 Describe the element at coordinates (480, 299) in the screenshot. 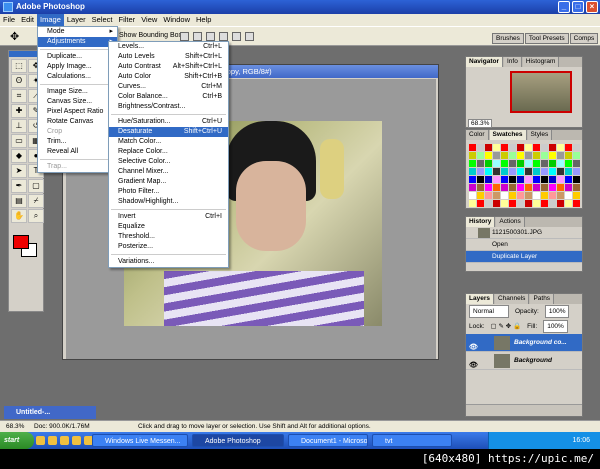

I see `tab-layers: Layers` at that location.